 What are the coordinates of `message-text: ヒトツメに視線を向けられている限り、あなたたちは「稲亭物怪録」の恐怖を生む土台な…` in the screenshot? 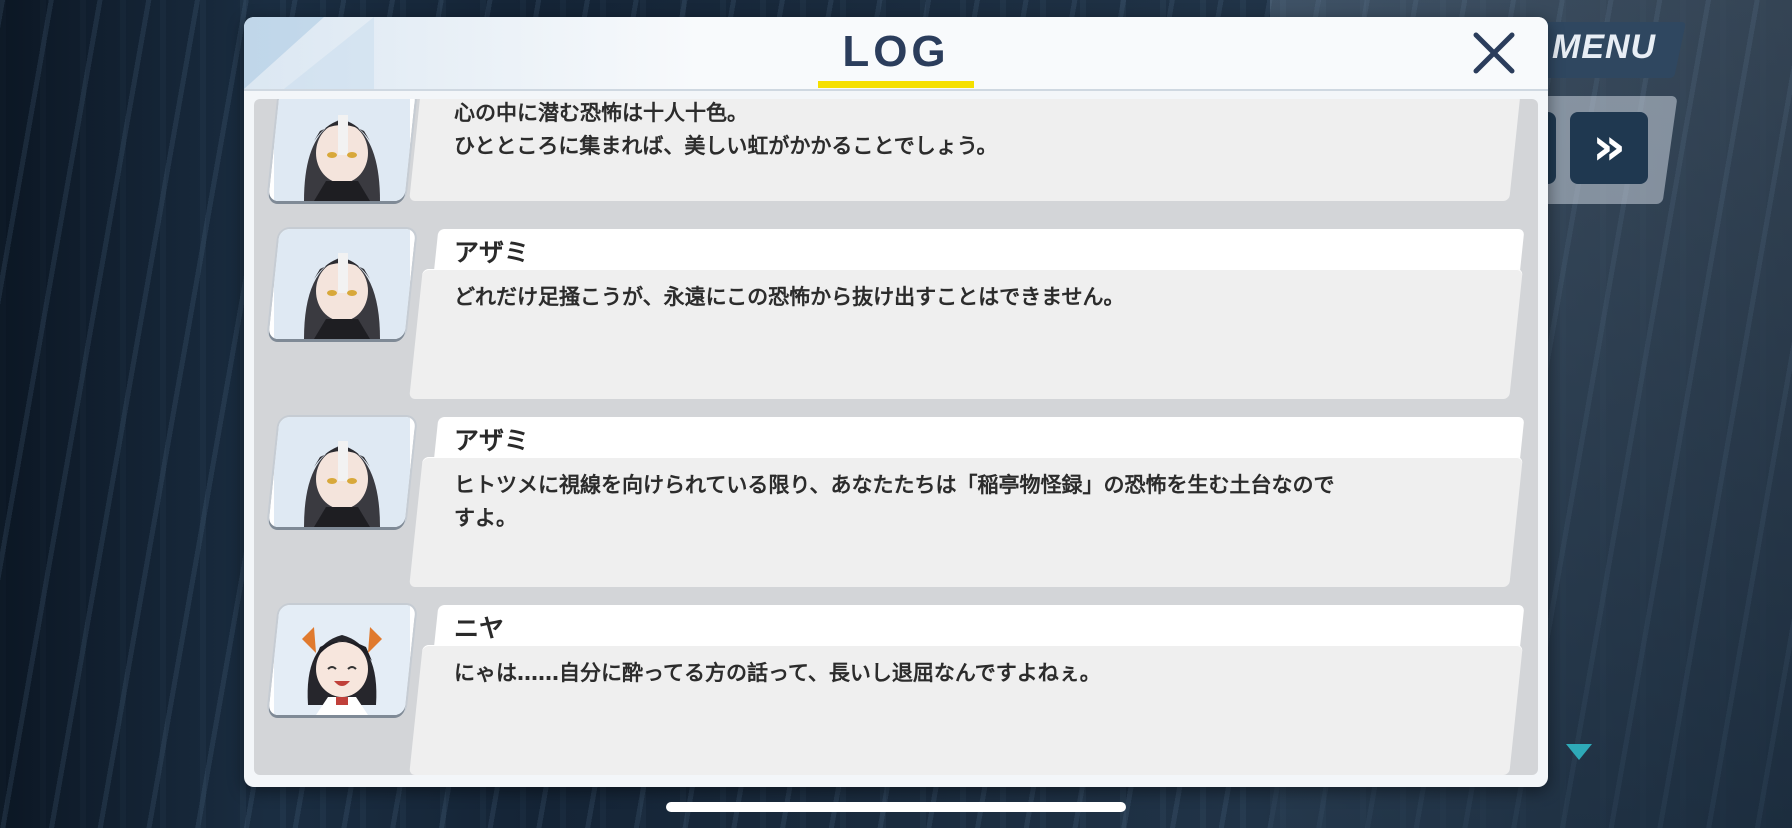 It's located at (894, 501).